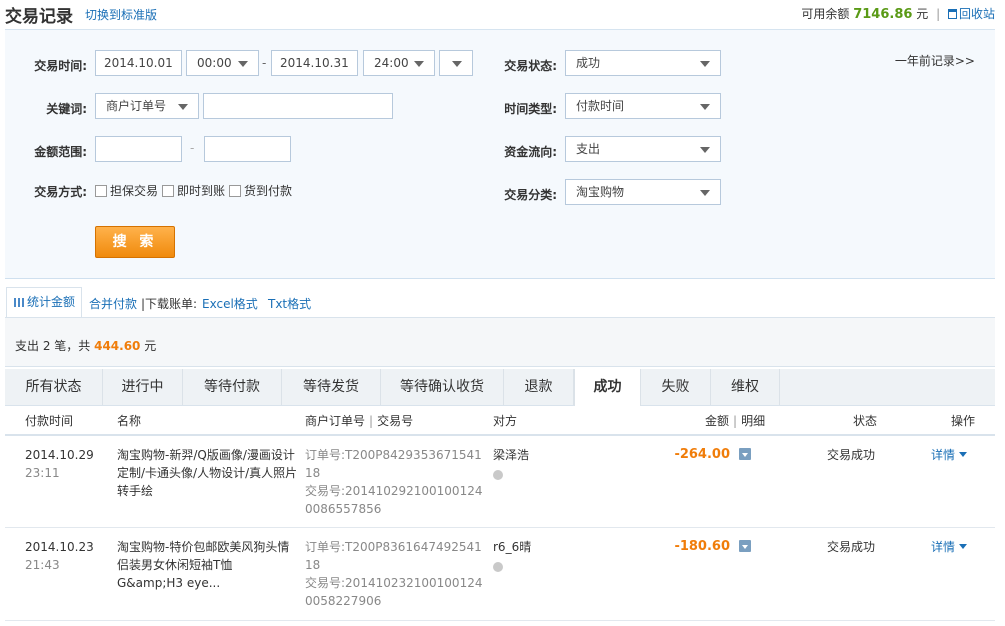 The width and height of the screenshot is (1005, 626). I want to click on order-number: 订单号:T200P842935367154118, so click(393, 464).